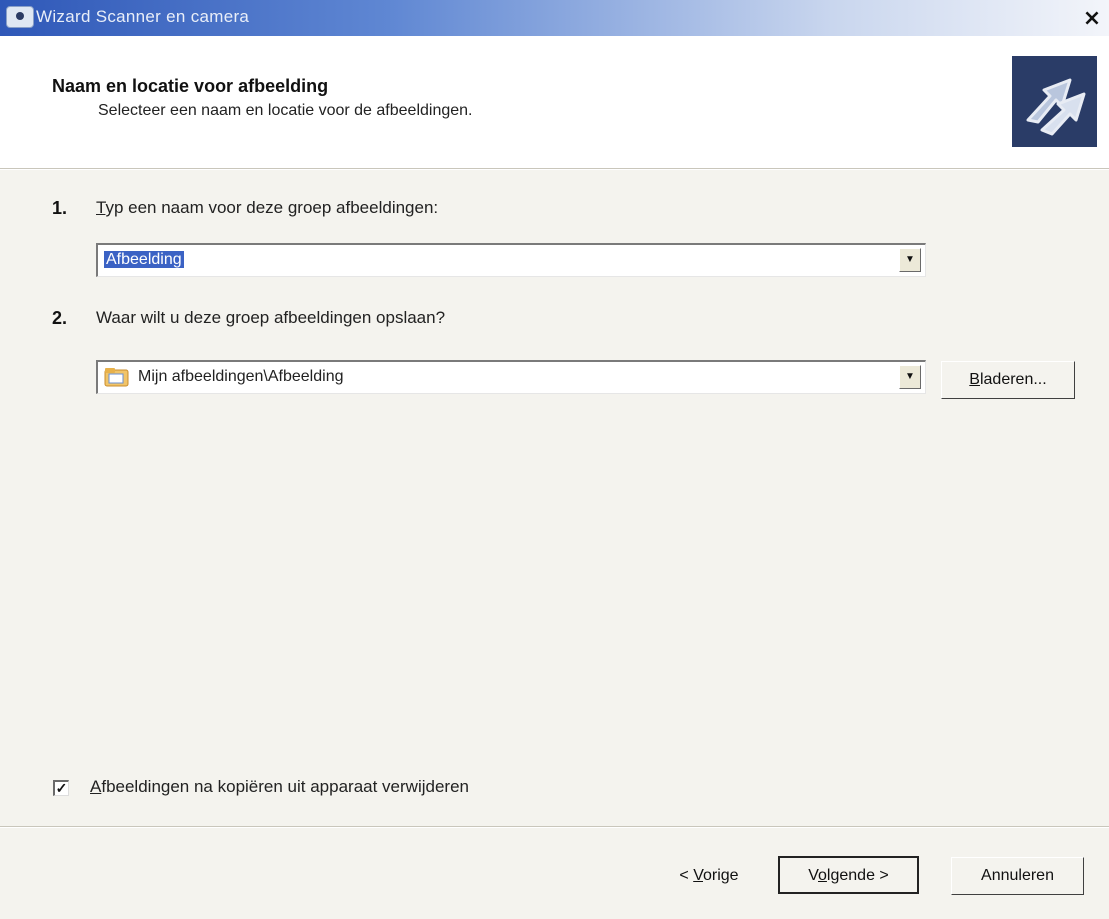  What do you see at coordinates (117, 377) in the screenshot?
I see `folder-icon` at bounding box center [117, 377].